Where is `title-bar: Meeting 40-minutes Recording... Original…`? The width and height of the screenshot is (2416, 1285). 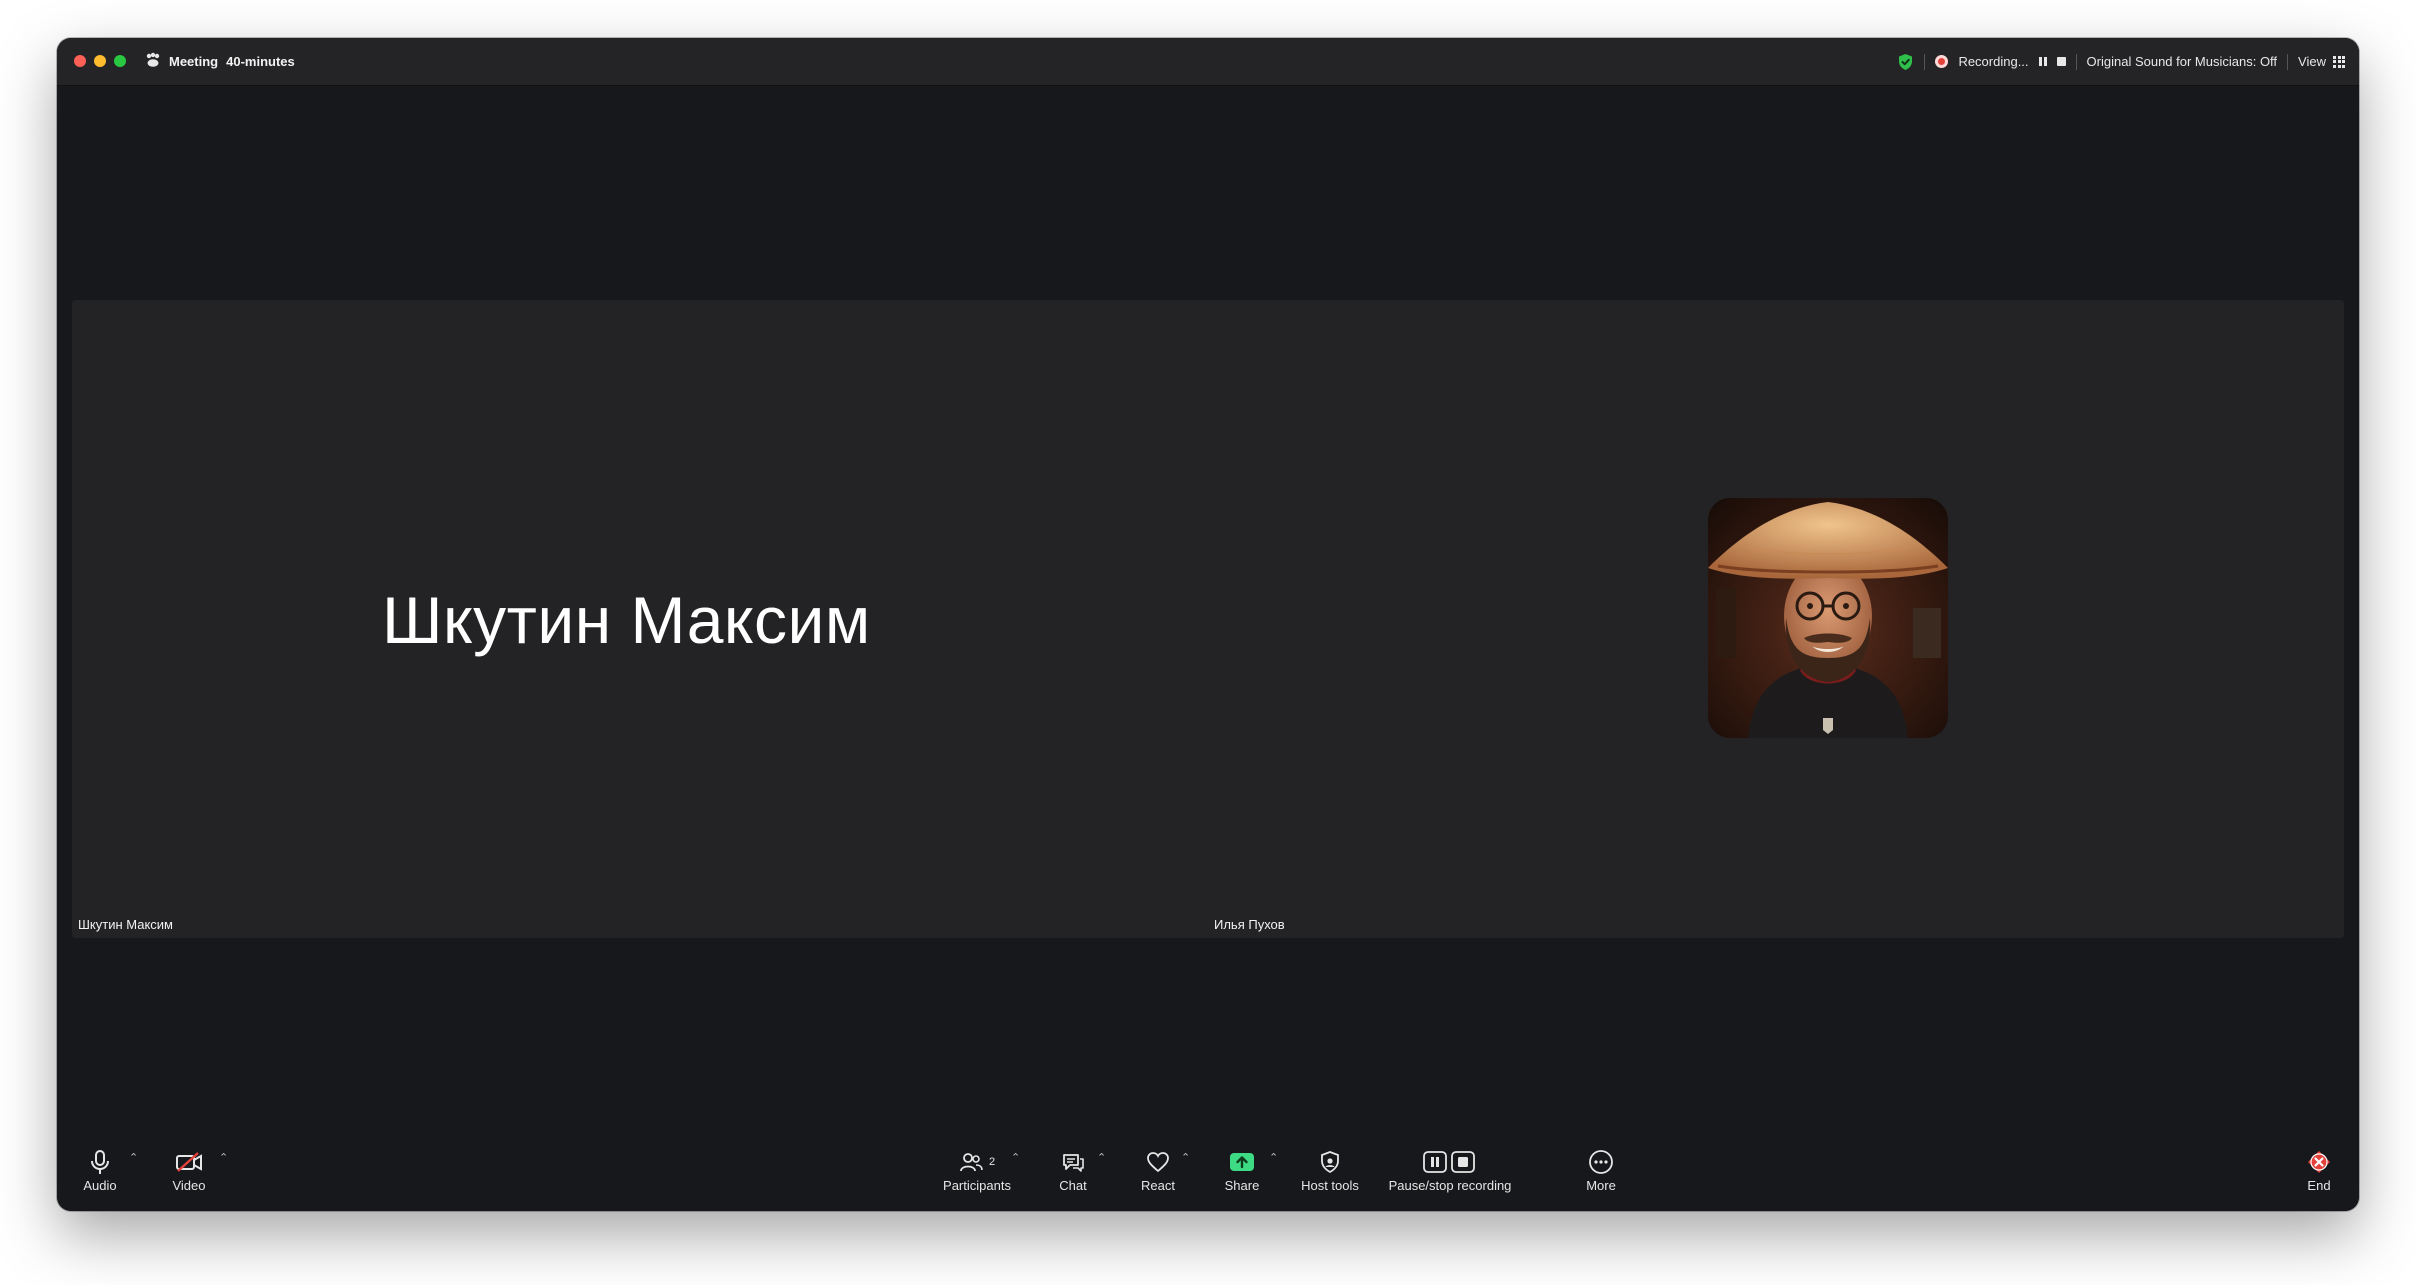 title-bar: Meeting 40-minutes Recording... Original… is located at coordinates (1208, 62).